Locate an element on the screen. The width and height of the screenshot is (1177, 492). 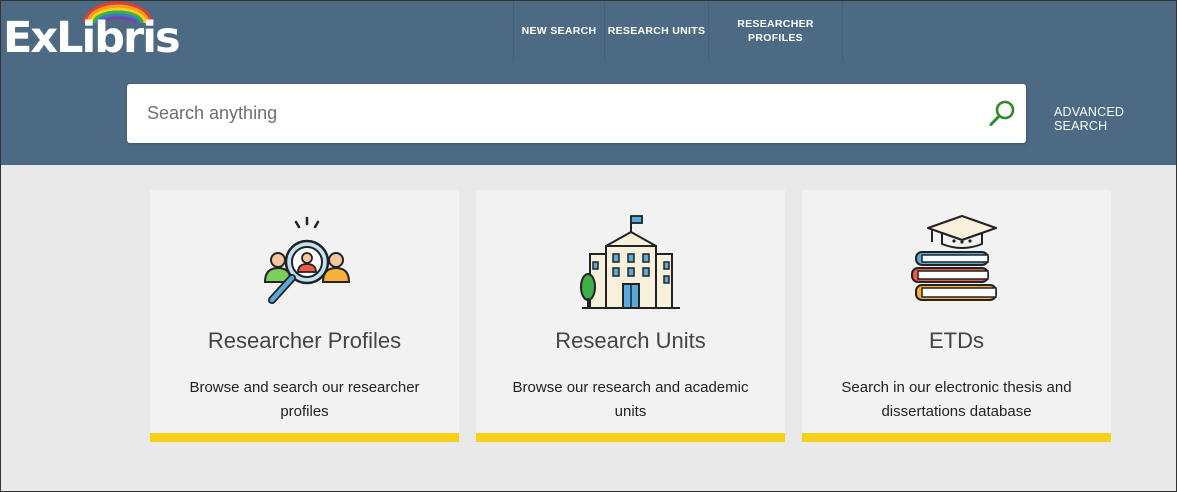
card-title: Research Units is located at coordinates (630, 340).